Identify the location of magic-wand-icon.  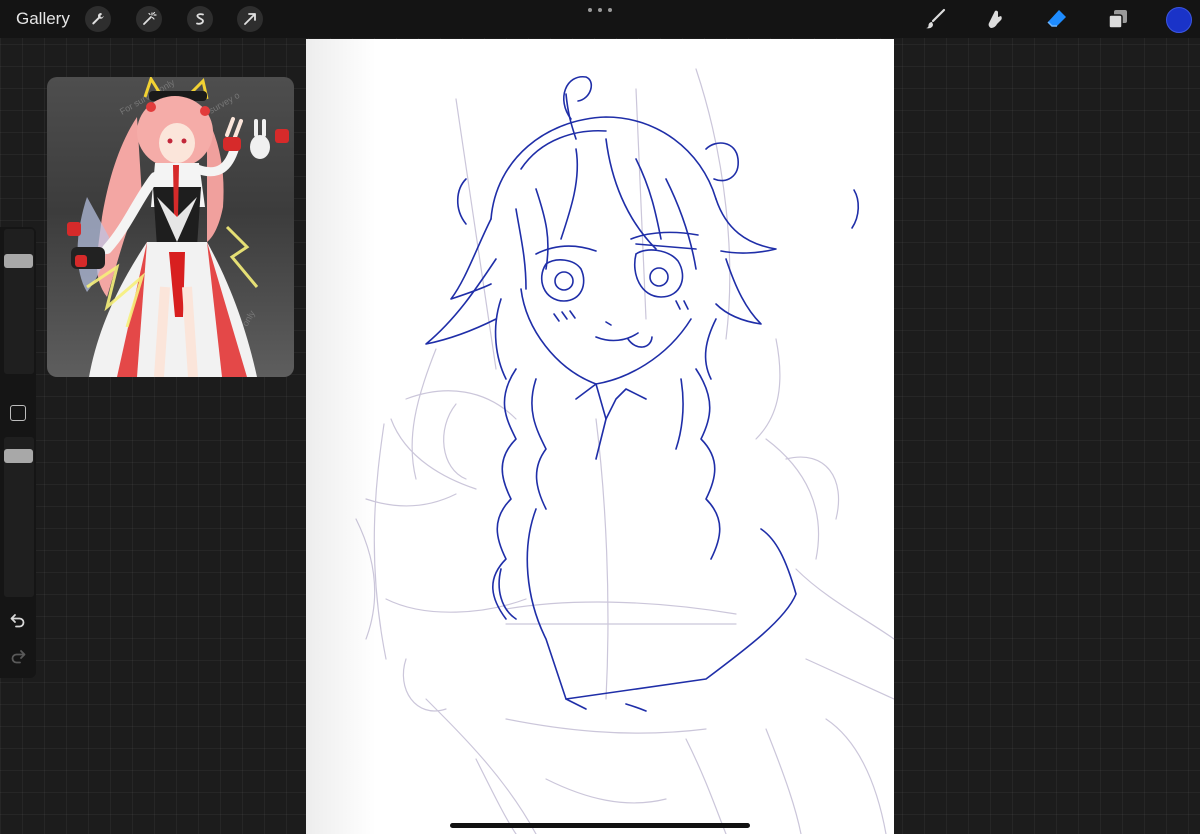
(150, 18).